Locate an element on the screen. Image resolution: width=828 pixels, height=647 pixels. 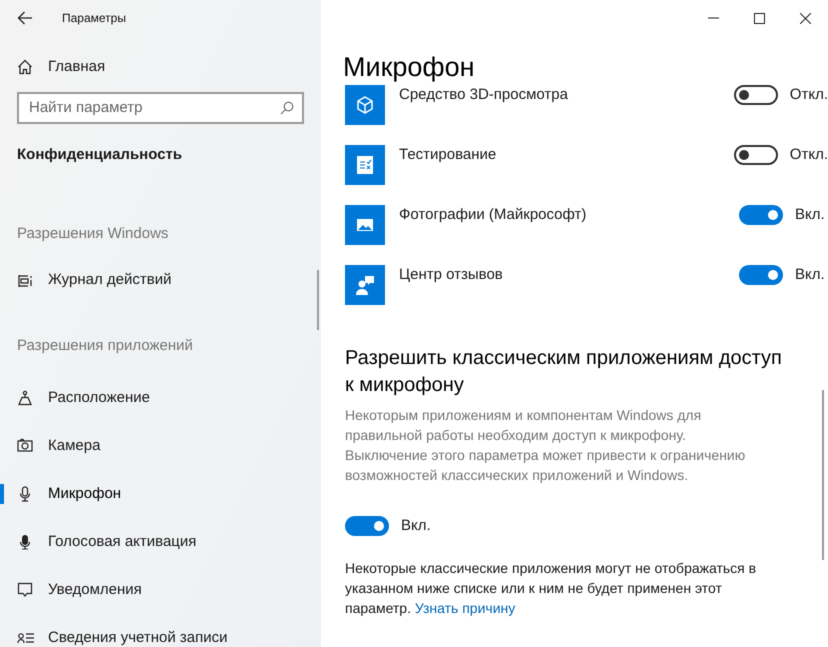
location-pin-icon is located at coordinates (25, 398).